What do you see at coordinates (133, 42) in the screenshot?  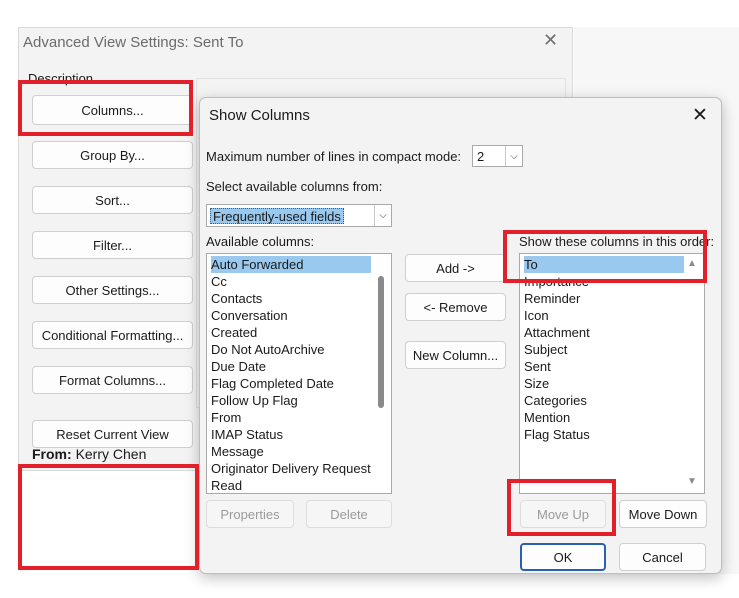 I see `window-title: Advanced View Settings: Sent To` at bounding box center [133, 42].